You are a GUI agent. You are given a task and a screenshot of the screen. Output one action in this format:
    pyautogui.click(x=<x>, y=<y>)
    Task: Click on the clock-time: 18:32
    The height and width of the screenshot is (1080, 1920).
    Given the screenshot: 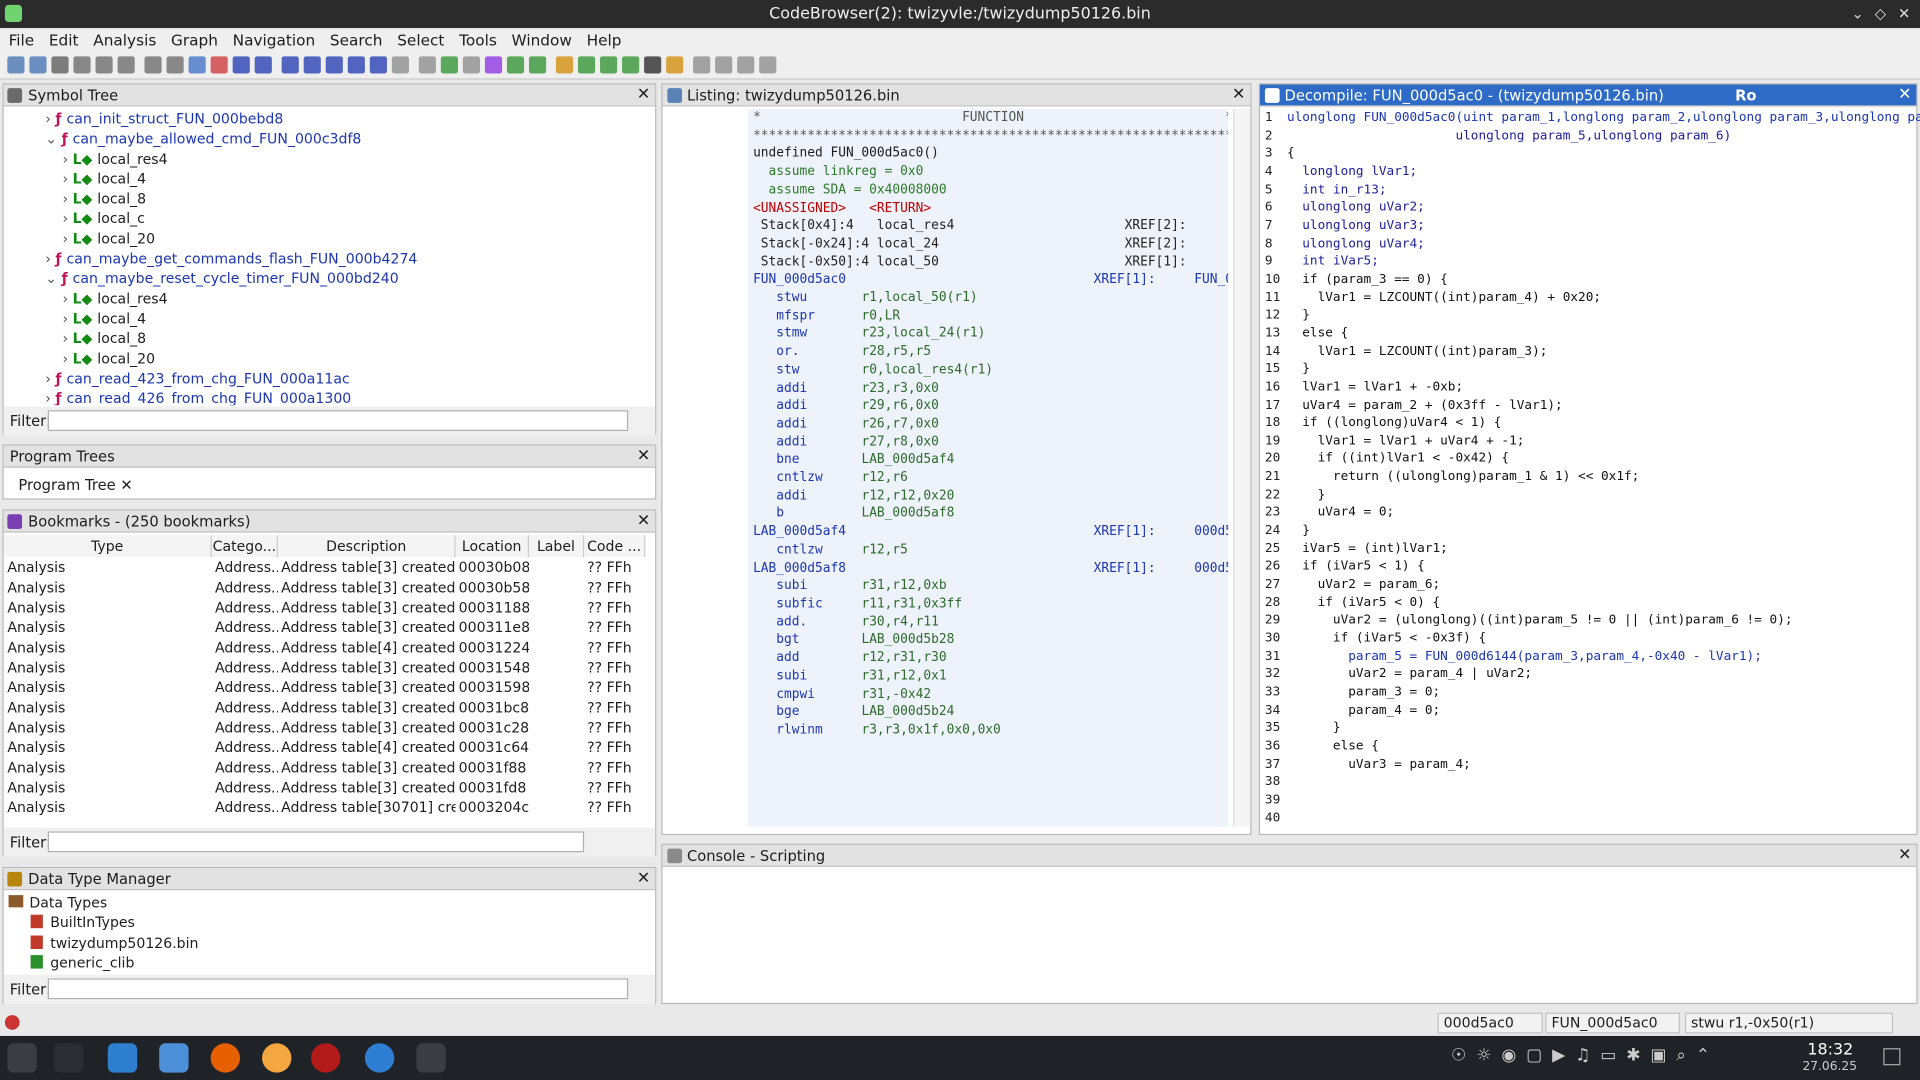 What is the action you would take?
    pyautogui.click(x=1830, y=1050)
    